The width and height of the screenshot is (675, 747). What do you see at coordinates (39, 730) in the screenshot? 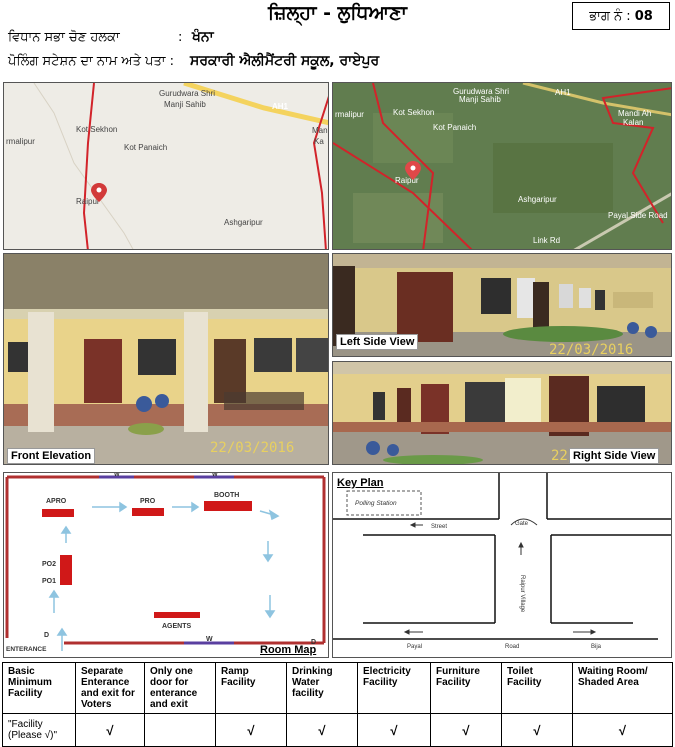
I see `facility-row-label: "Facility (Please √)"` at bounding box center [39, 730].